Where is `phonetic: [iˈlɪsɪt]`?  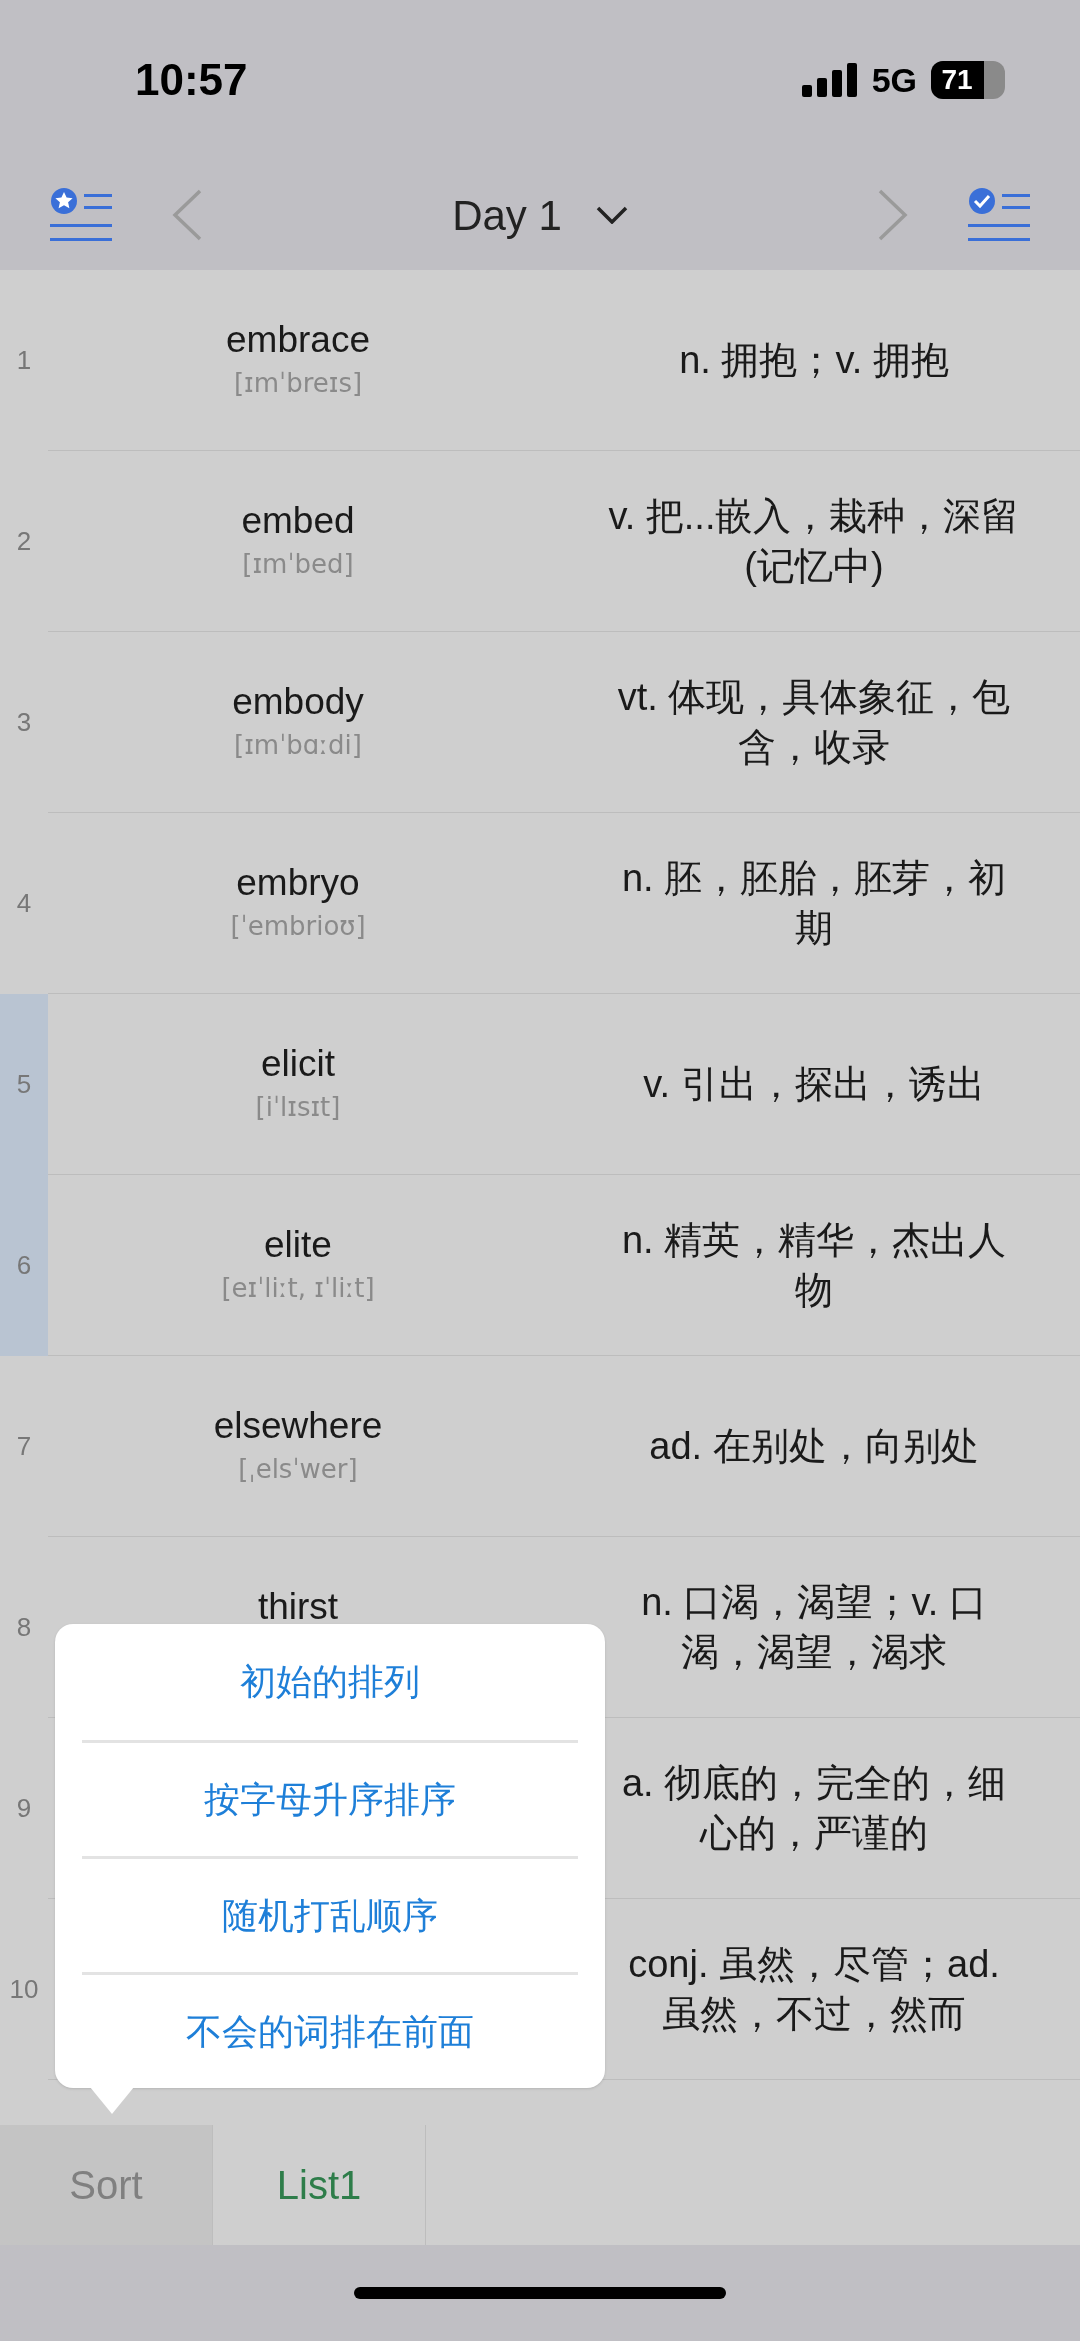 phonetic: [iˈlɪsɪt] is located at coordinates (298, 1107).